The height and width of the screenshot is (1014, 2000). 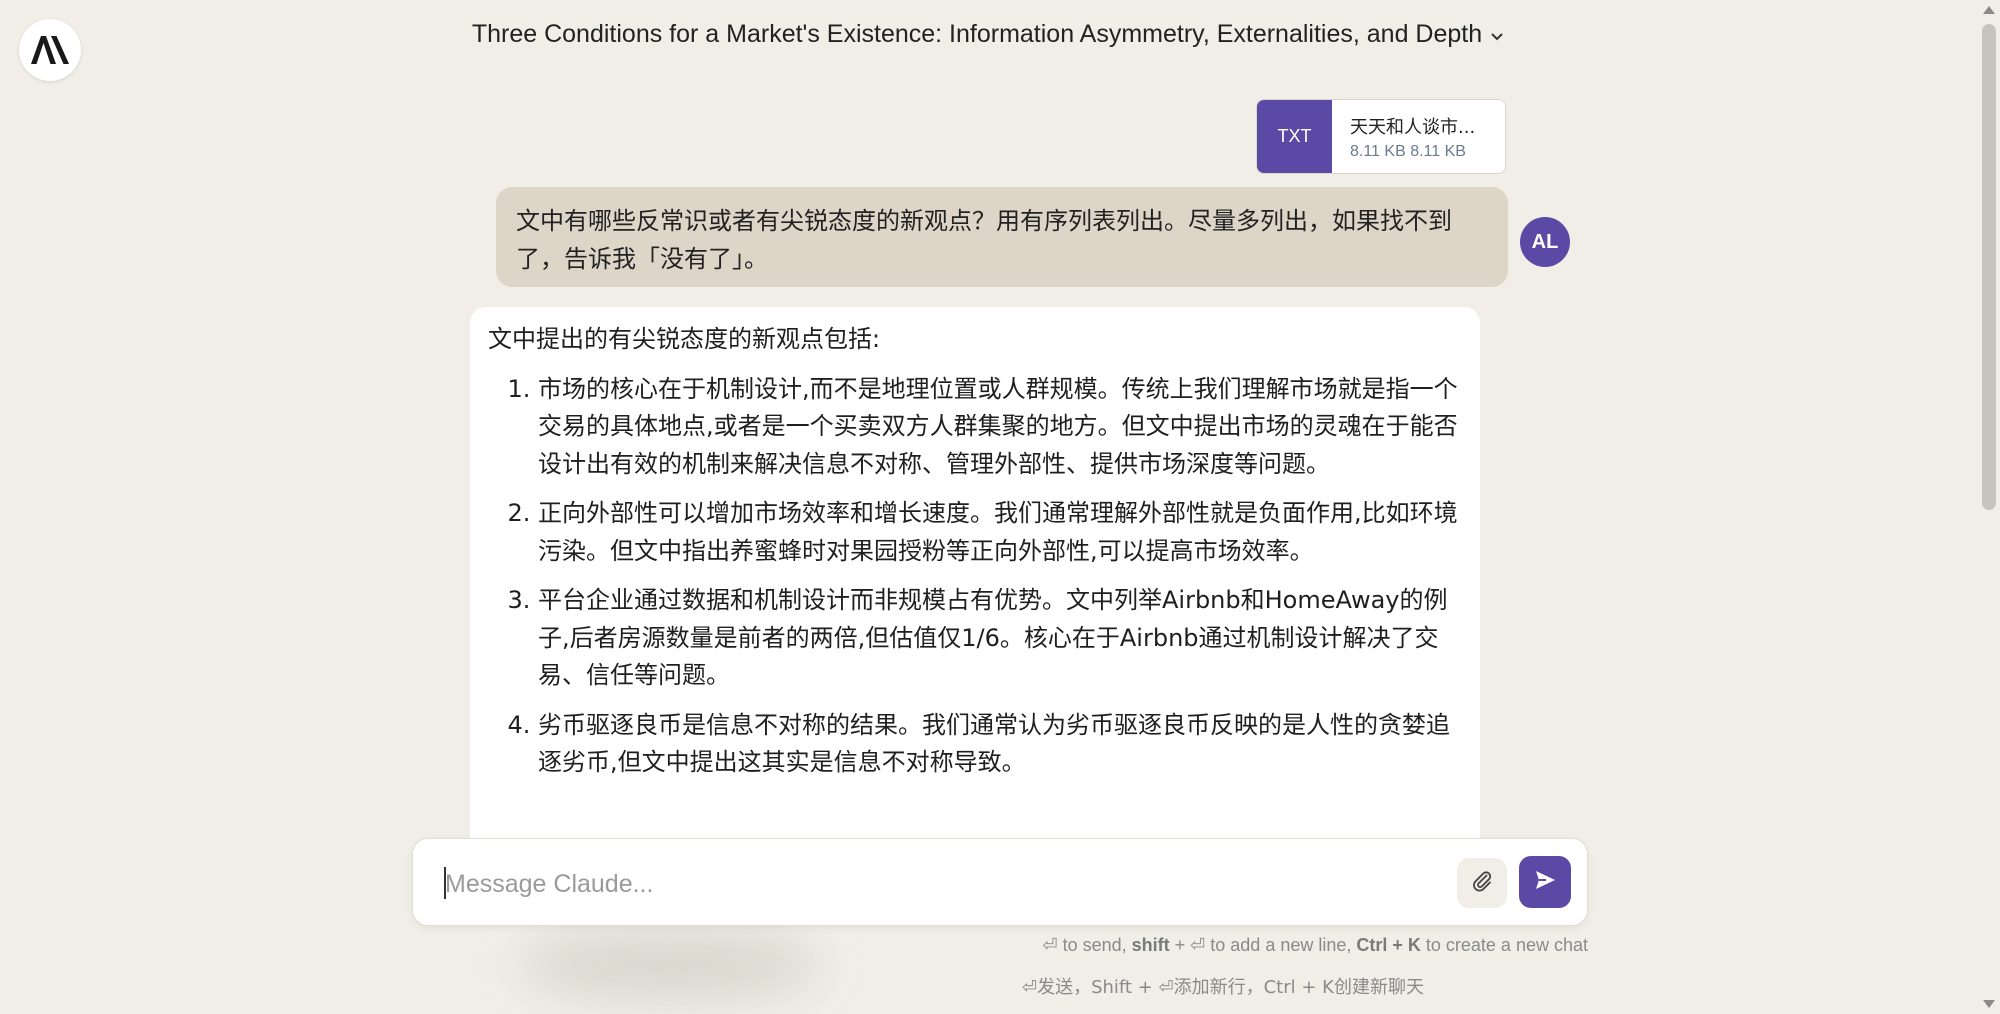 I want to click on avatar: AL, so click(x=1545, y=242).